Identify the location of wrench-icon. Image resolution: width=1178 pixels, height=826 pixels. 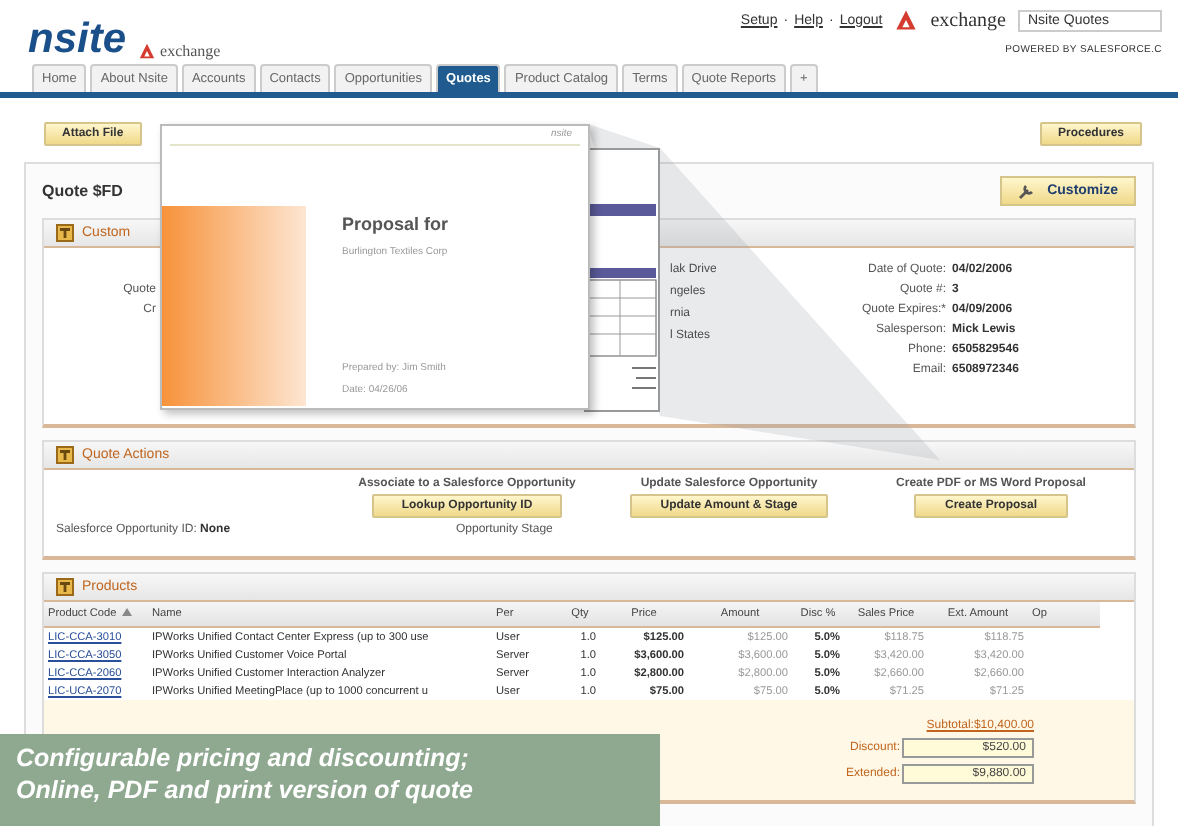
(1026, 191).